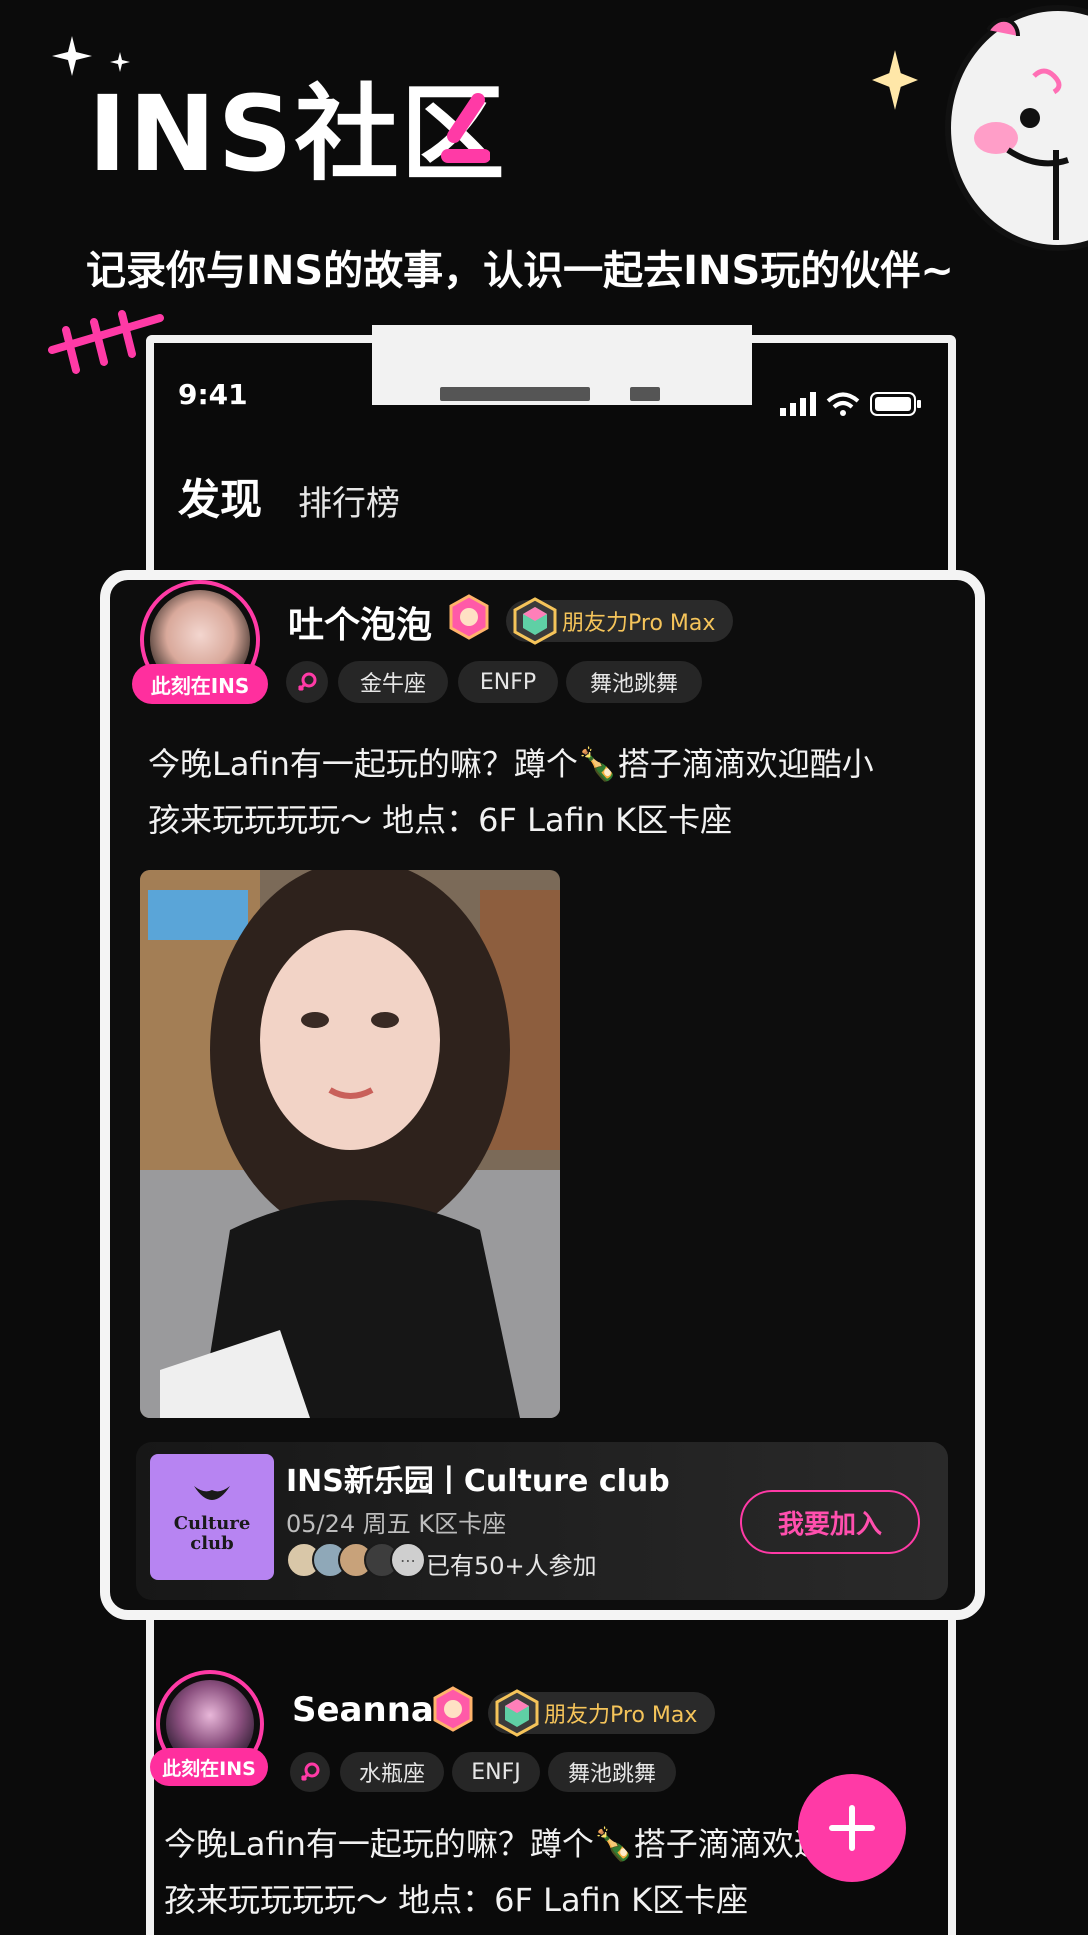 Image resolution: width=1088 pixels, height=1935 pixels. Describe the element at coordinates (408, 1560) in the screenshot. I see `more-avatars-icon: ⋯` at that location.